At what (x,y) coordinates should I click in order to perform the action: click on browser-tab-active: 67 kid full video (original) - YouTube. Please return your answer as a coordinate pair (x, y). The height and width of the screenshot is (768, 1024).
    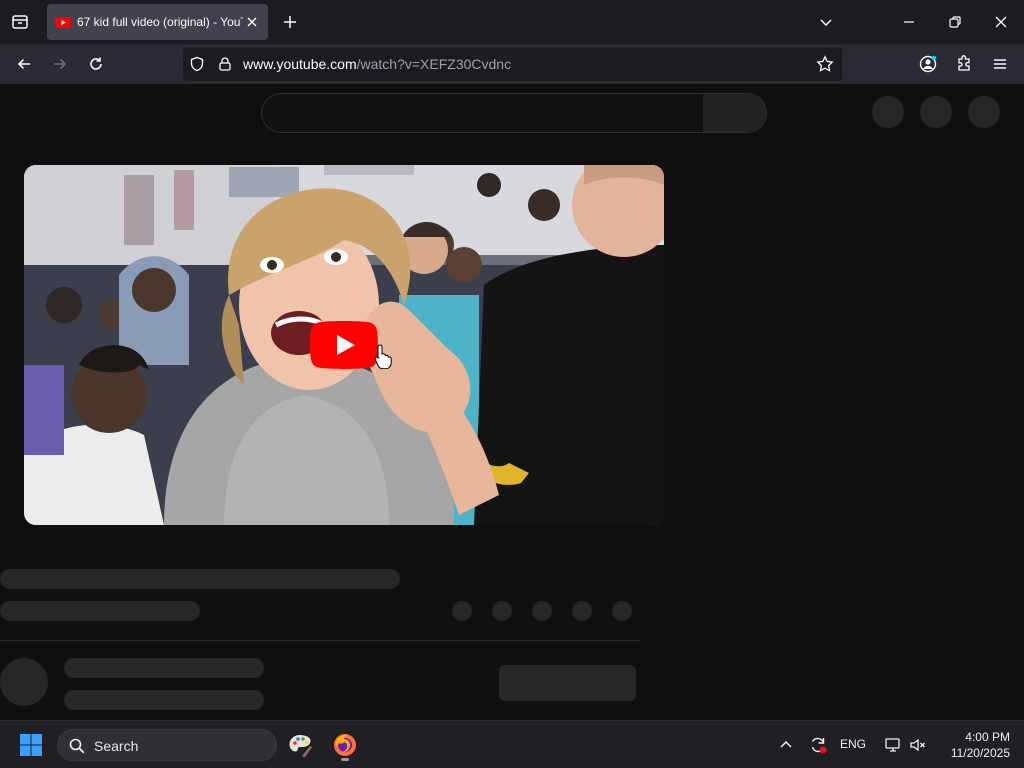
    Looking at the image, I should click on (157, 22).